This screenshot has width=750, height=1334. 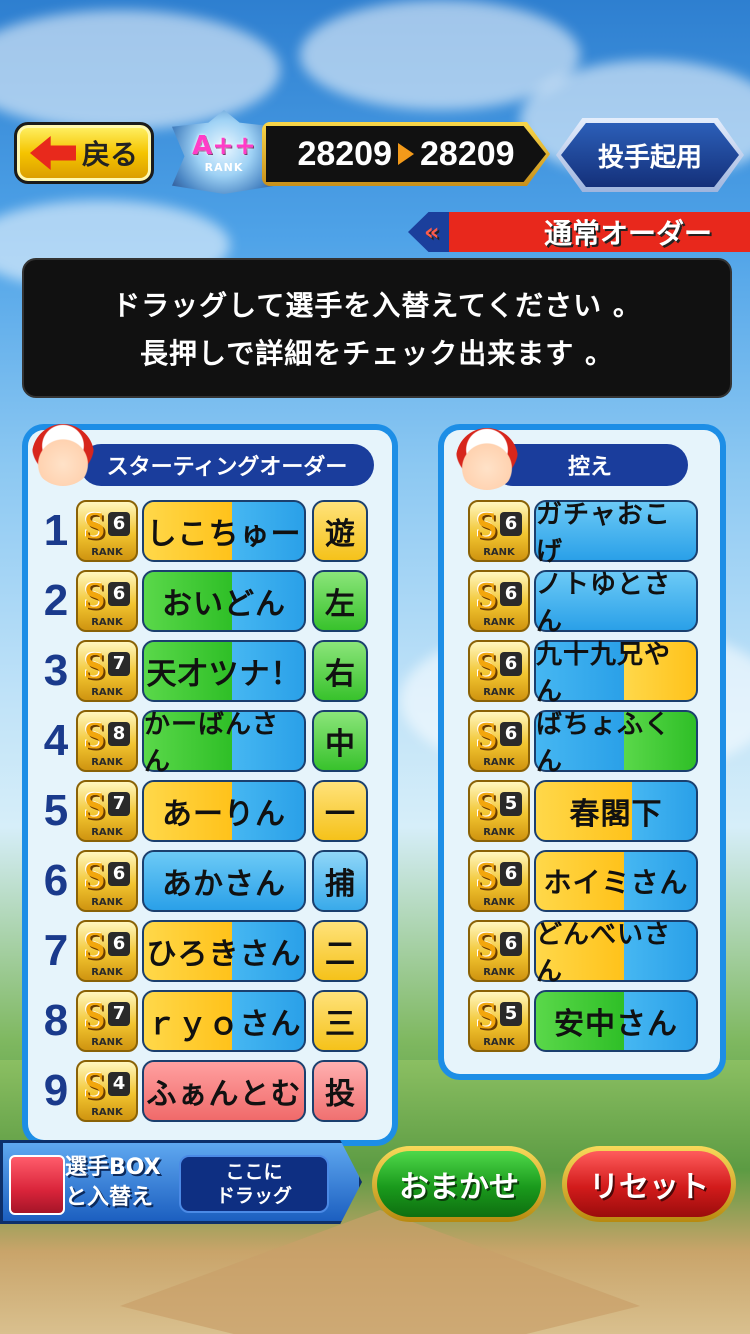 I want to click on auto-lineup-label: おまかせ, so click(x=459, y=1187).